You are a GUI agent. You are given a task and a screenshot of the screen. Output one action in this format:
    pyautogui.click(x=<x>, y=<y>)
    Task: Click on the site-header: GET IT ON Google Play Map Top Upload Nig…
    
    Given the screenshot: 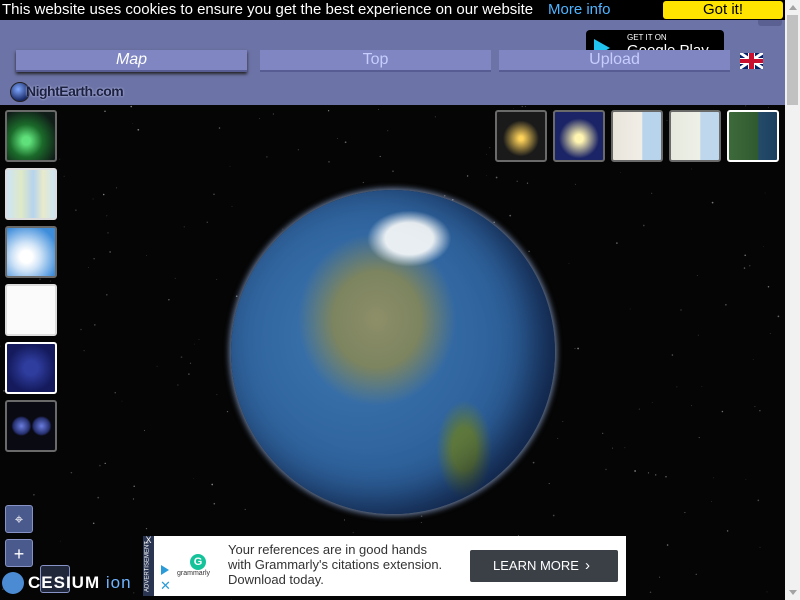 What is the action you would take?
    pyautogui.click(x=392, y=62)
    